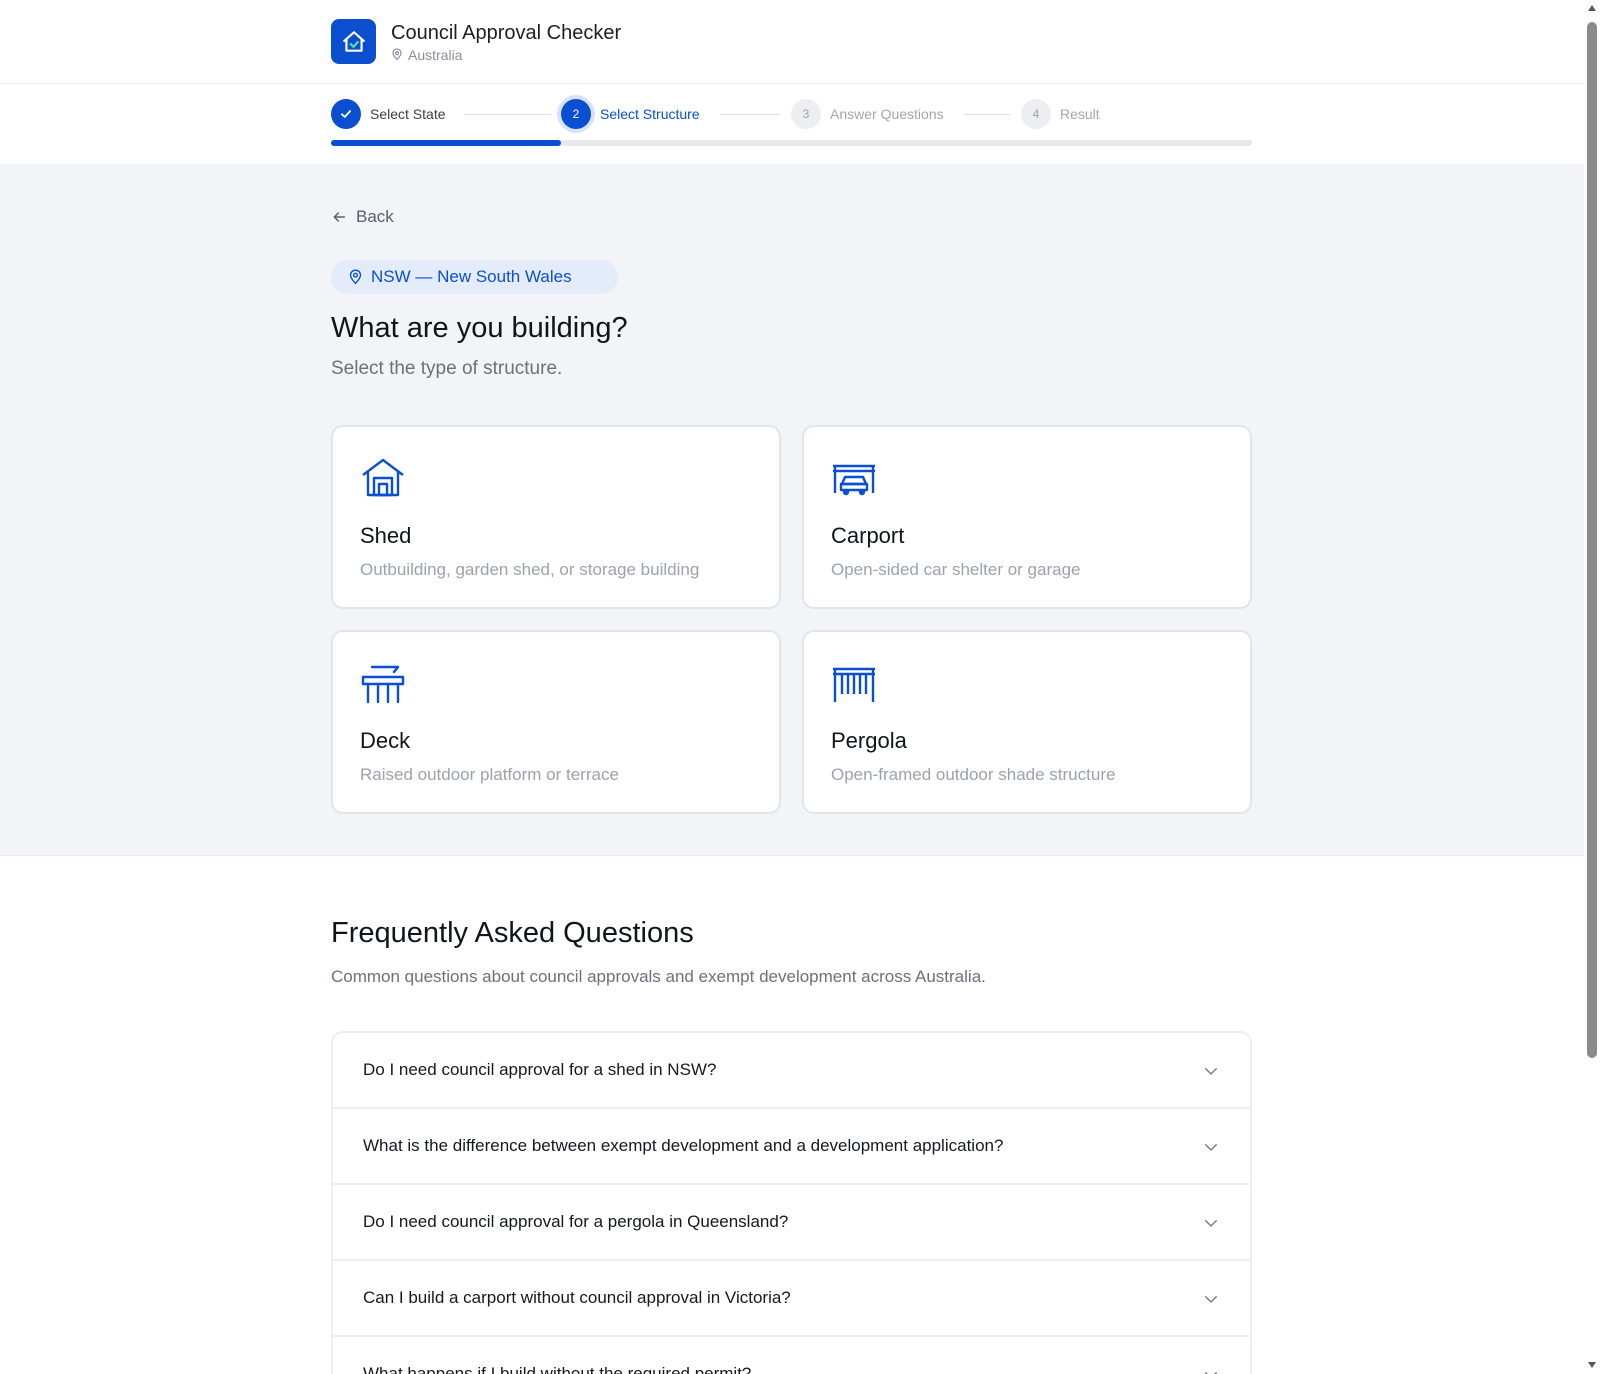  I want to click on step-label: Result, so click(1080, 114).